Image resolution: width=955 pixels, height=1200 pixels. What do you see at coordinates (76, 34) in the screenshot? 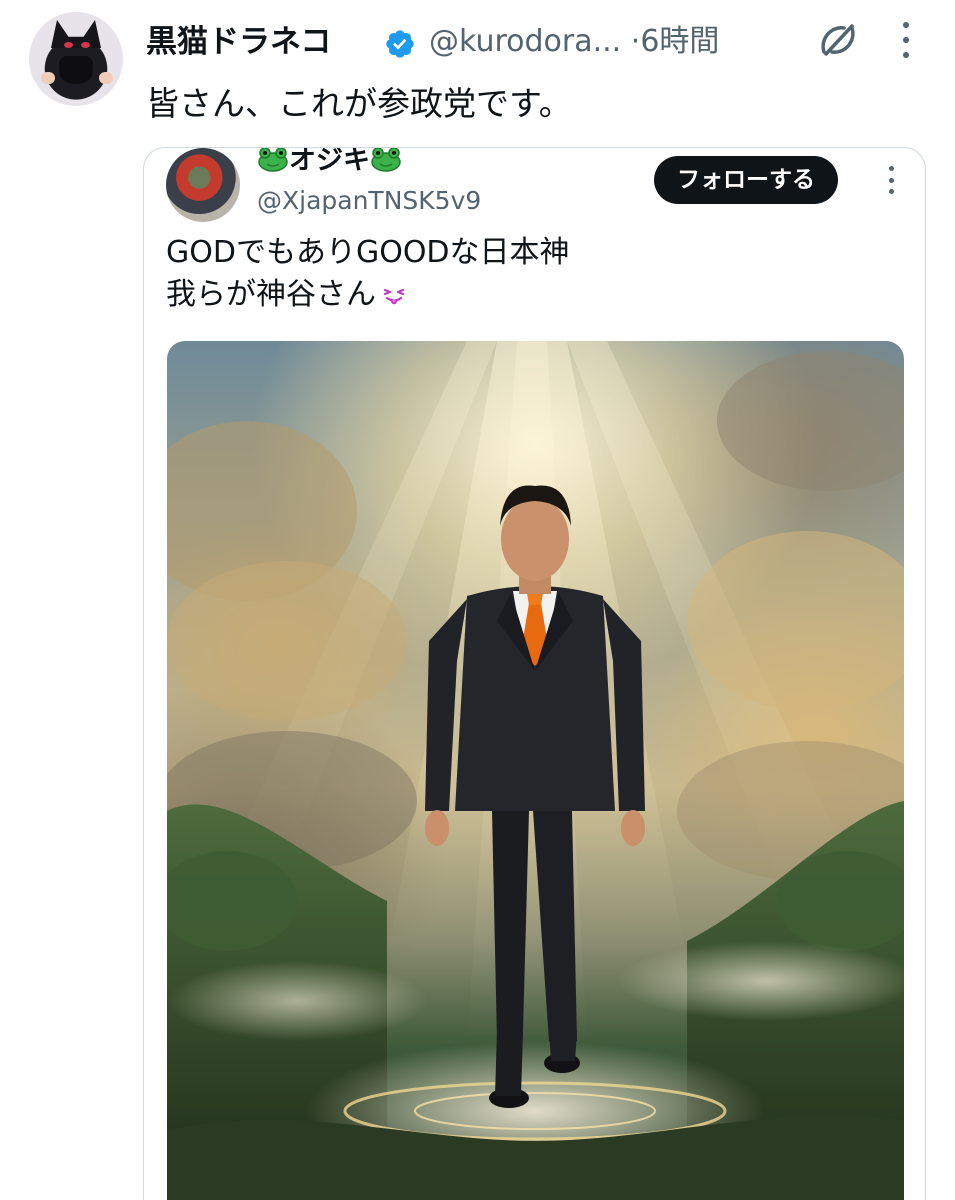
I see `cat-ears-icon` at bounding box center [76, 34].